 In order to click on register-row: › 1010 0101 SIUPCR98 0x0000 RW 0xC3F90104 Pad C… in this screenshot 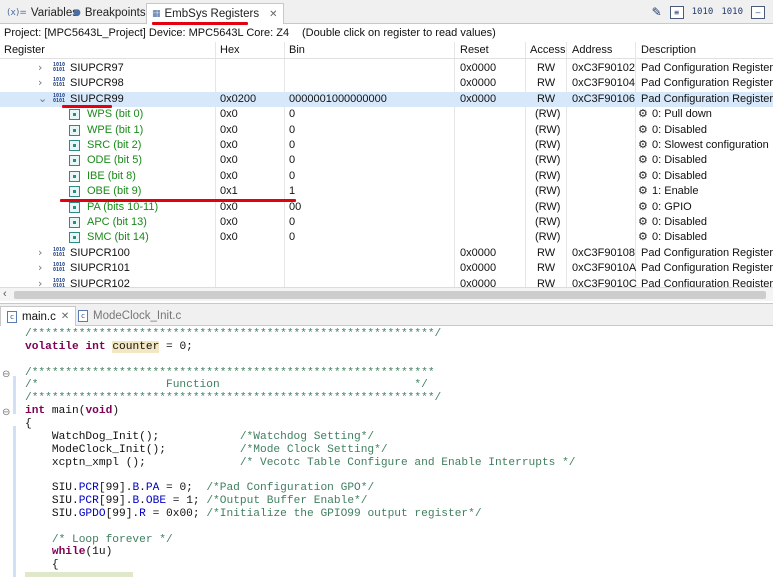, I will do `click(386, 83)`.